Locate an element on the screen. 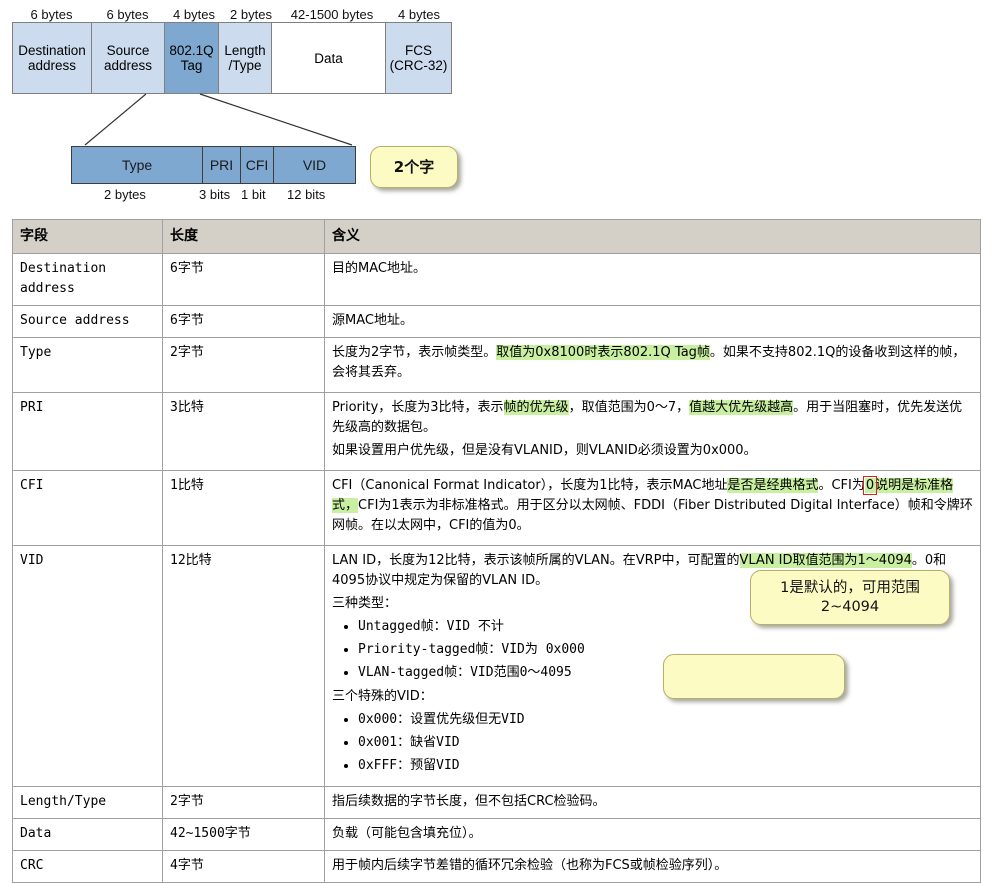 The height and width of the screenshot is (883, 1000). tag-sublabels: 2 bytes 3 bits 1 bit 12 bits is located at coordinates (213, 197).